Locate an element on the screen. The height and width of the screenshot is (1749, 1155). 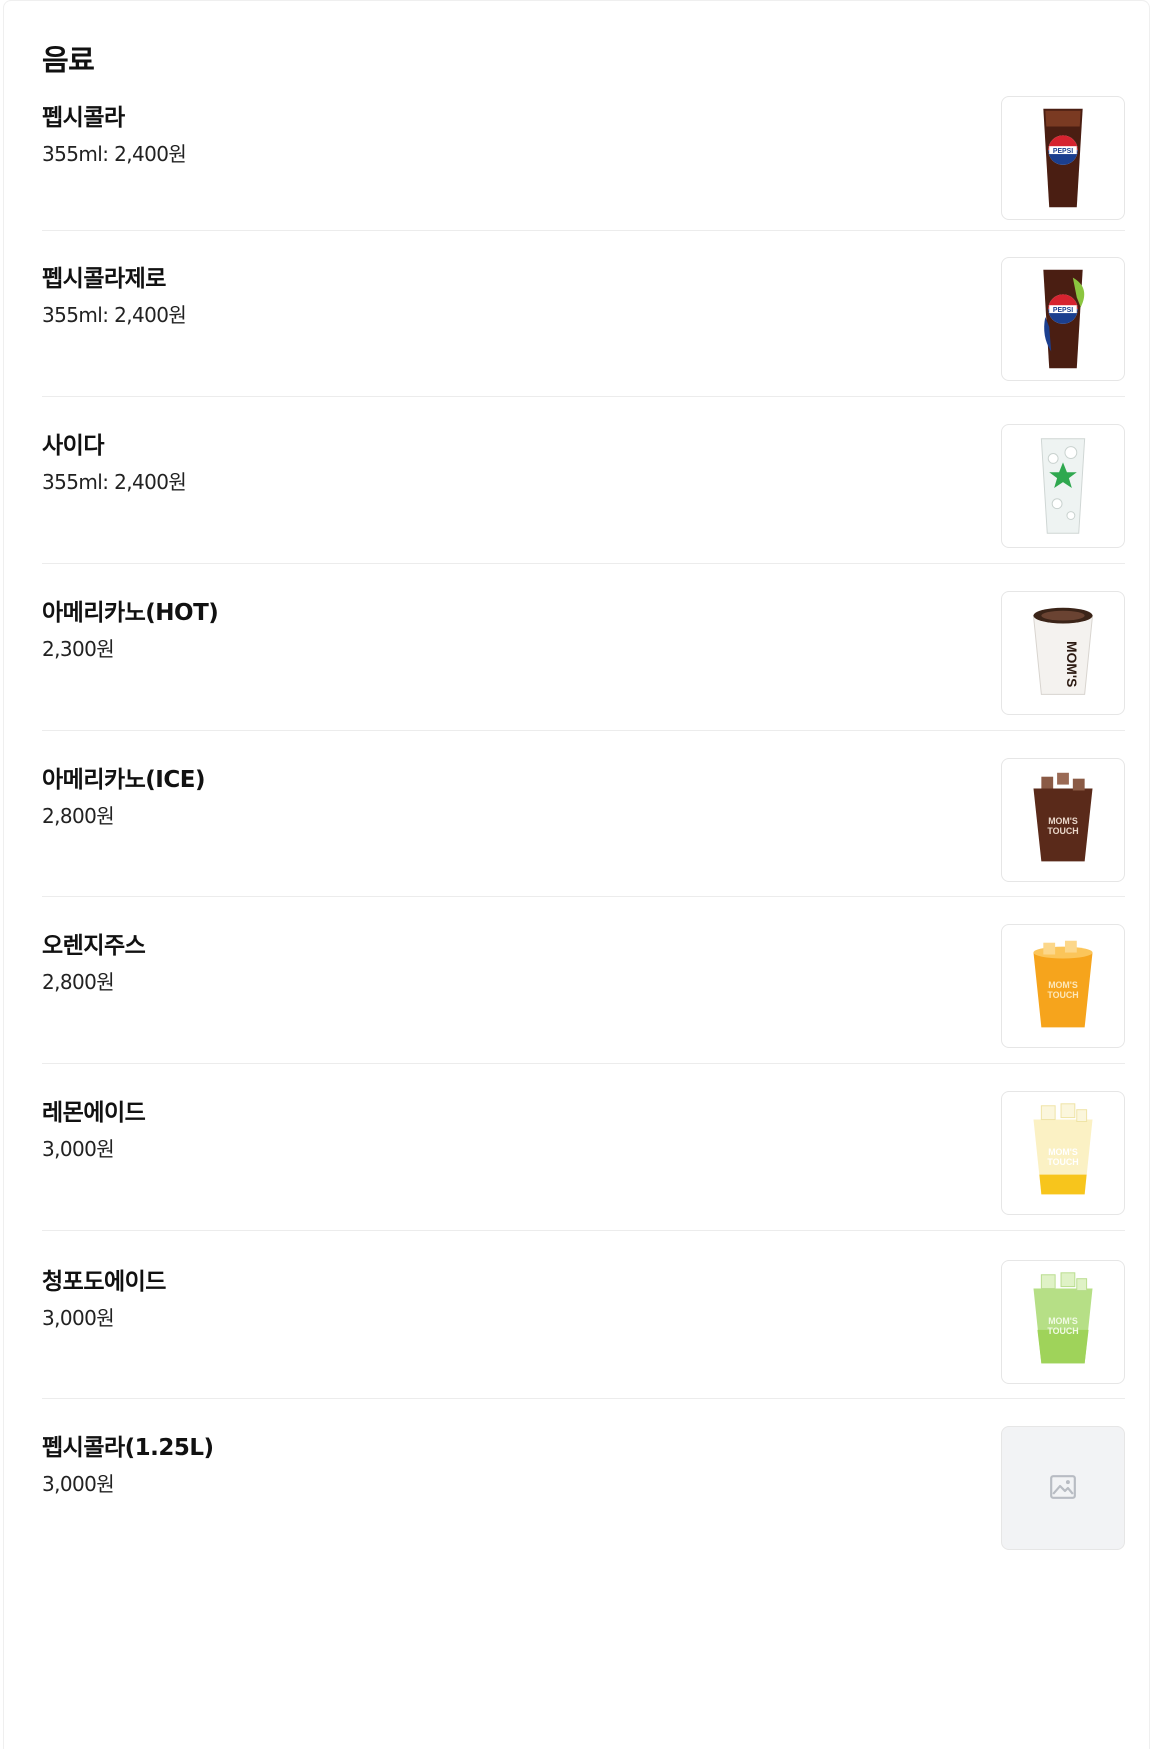
orange-juice-cup-image: MOM'S TOUCH is located at coordinates (1063, 986).